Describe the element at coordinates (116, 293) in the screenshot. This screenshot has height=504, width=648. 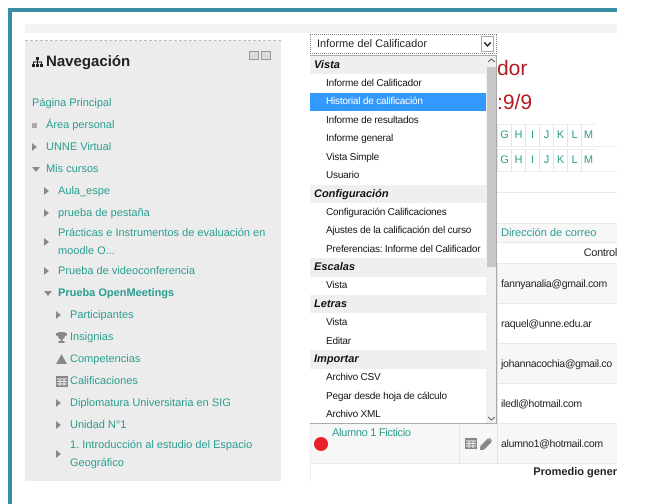
I see `nav-link: Prueba OpenMeetings` at that location.